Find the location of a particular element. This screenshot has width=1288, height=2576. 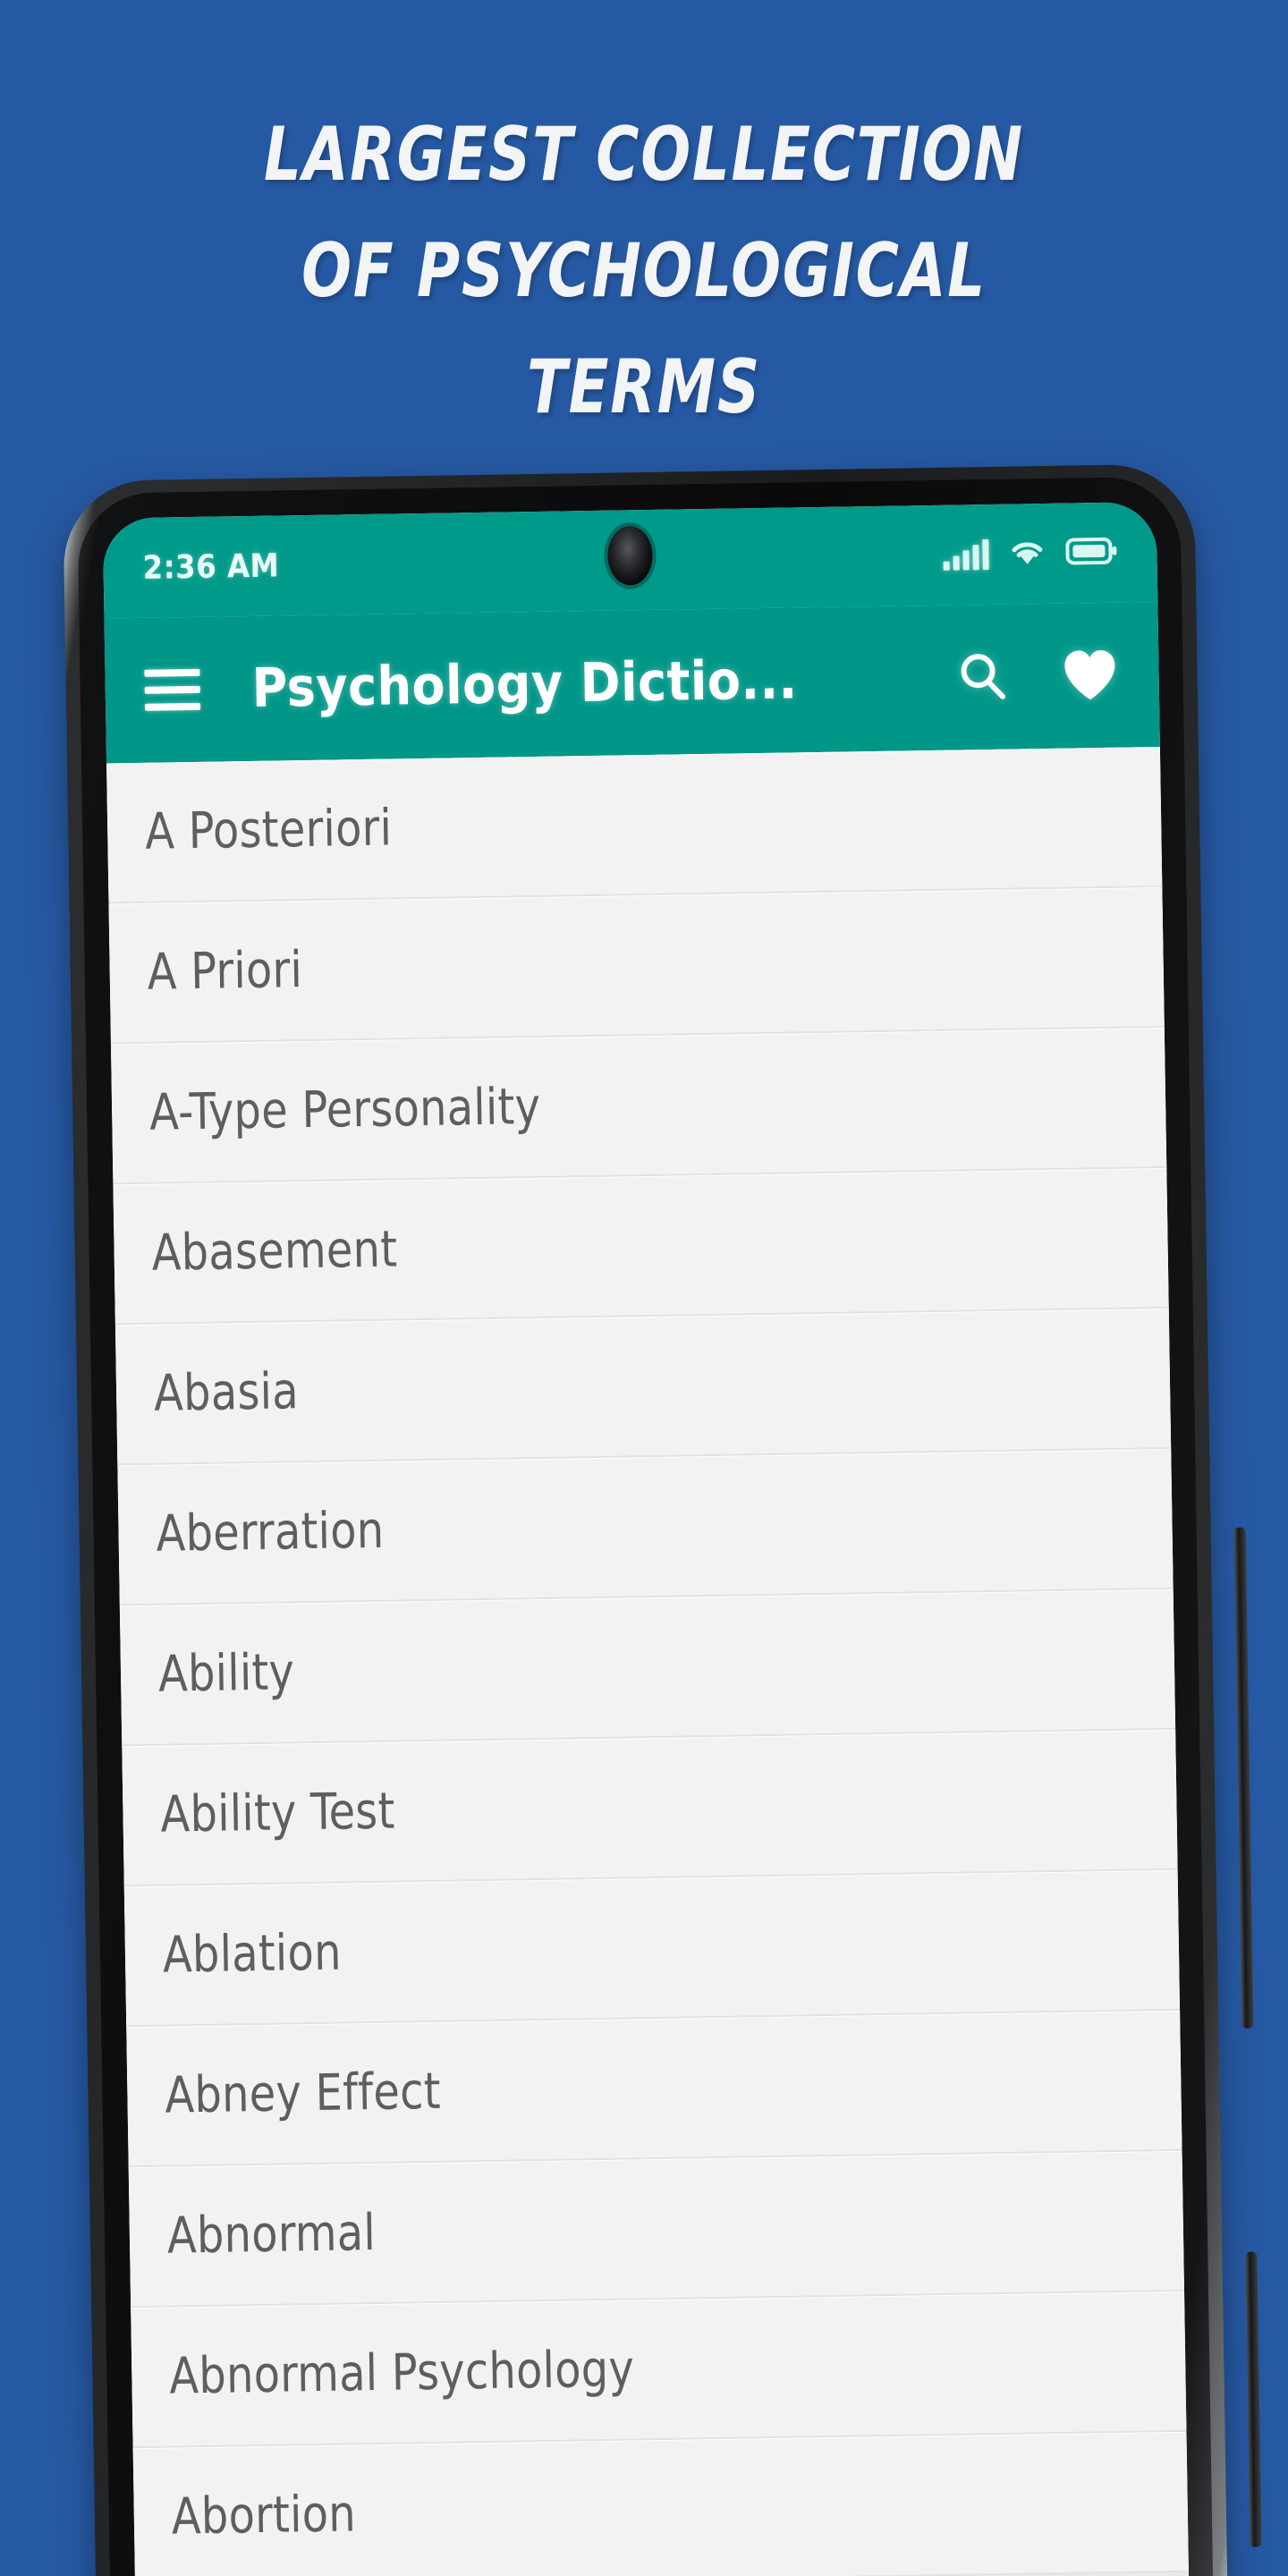

search-icon is located at coordinates (983, 678).